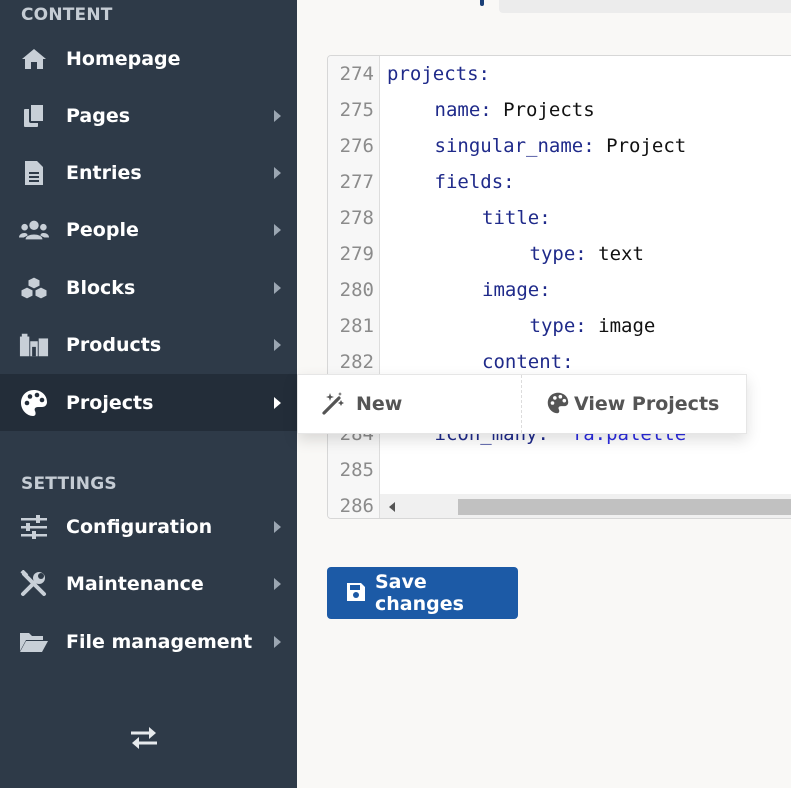 This screenshot has height=788, width=791. Describe the element at coordinates (34, 230) in the screenshot. I see `users-icon` at that location.